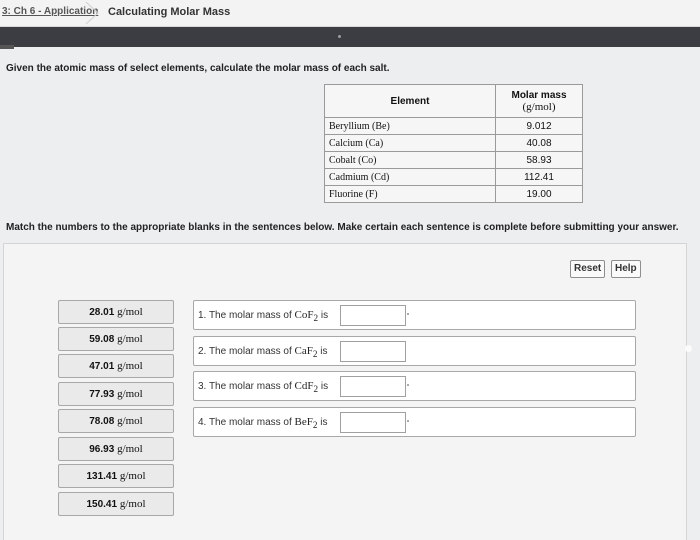 The width and height of the screenshot is (700, 540). What do you see at coordinates (116, 366) in the screenshot?
I see `answer-tile: 47.01 g/mol` at bounding box center [116, 366].